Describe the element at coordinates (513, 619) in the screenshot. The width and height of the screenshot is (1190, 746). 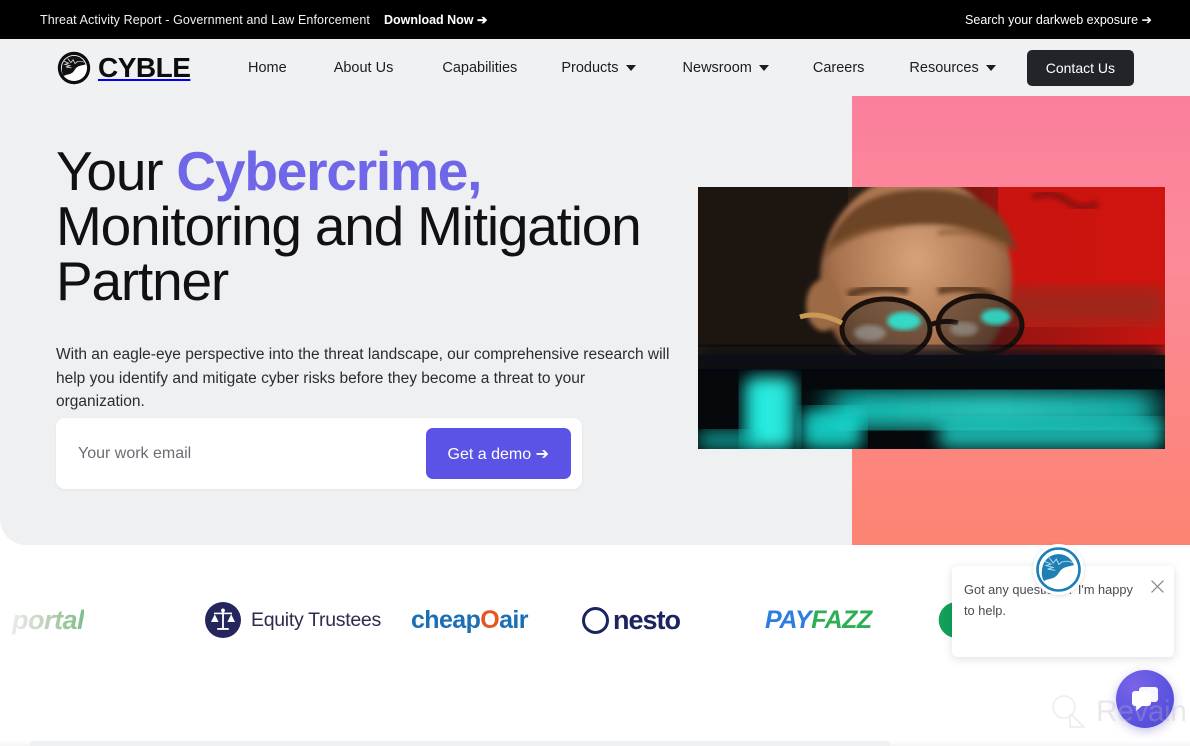
I see `cheapoair-suffix: air` at that location.